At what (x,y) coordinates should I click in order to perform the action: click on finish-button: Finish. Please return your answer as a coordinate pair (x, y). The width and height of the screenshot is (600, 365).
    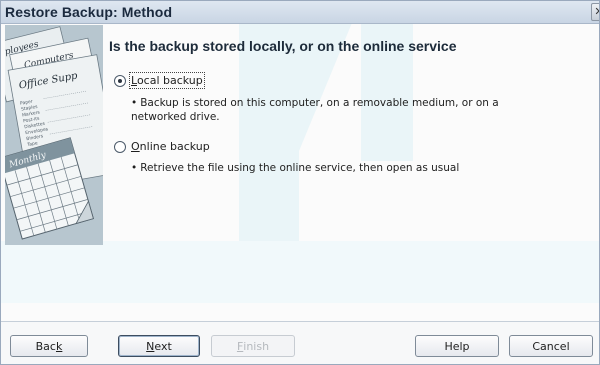
    Looking at the image, I should click on (253, 346).